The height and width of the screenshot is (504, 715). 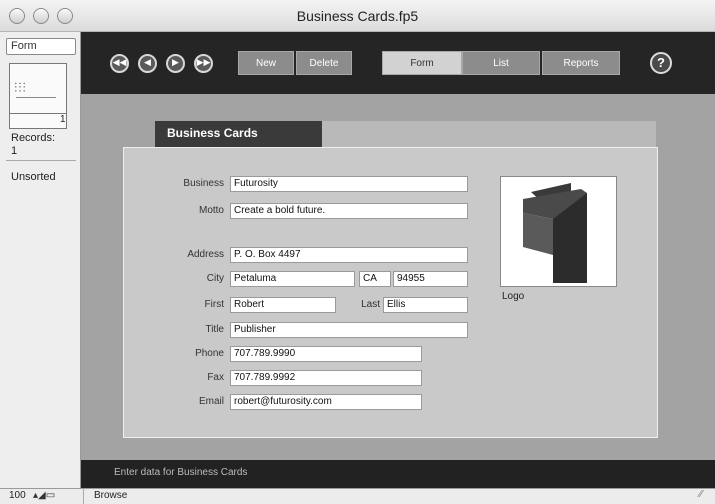 I want to click on records-label: Records:, so click(x=33, y=138).